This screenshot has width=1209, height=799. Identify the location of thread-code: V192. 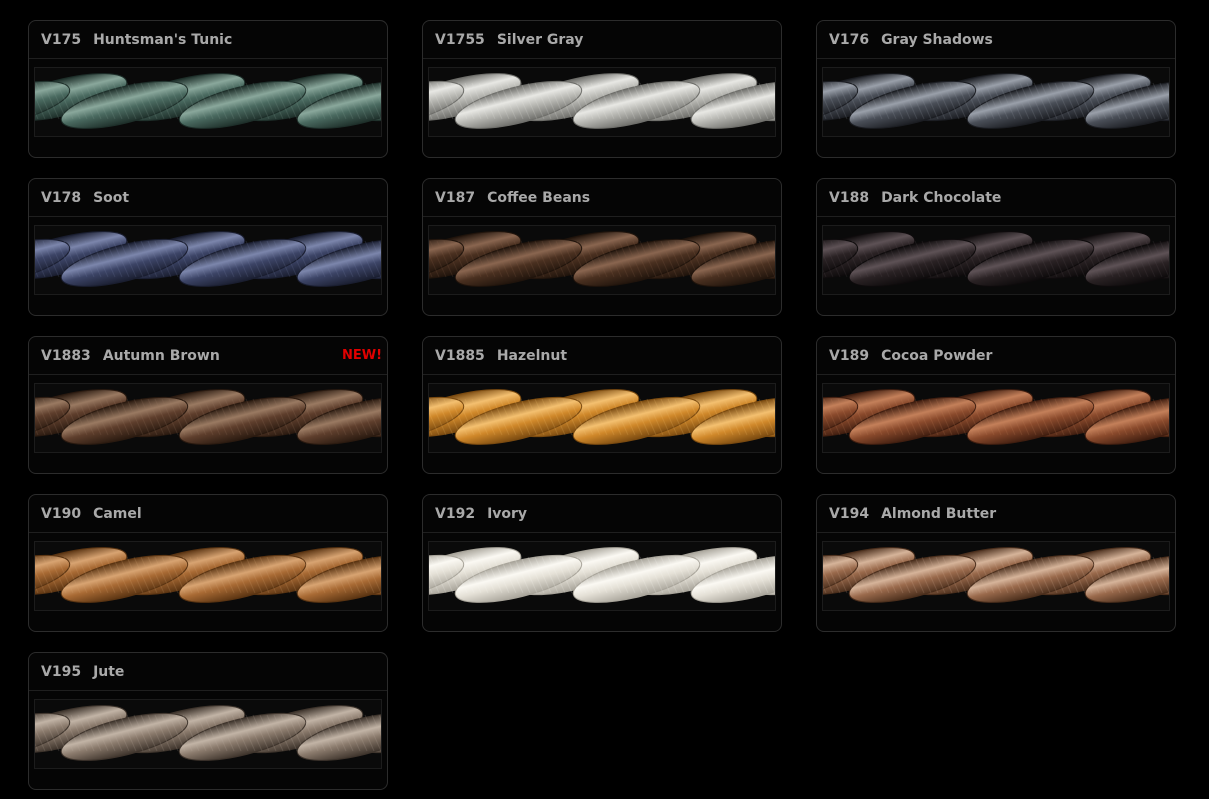
(455, 513).